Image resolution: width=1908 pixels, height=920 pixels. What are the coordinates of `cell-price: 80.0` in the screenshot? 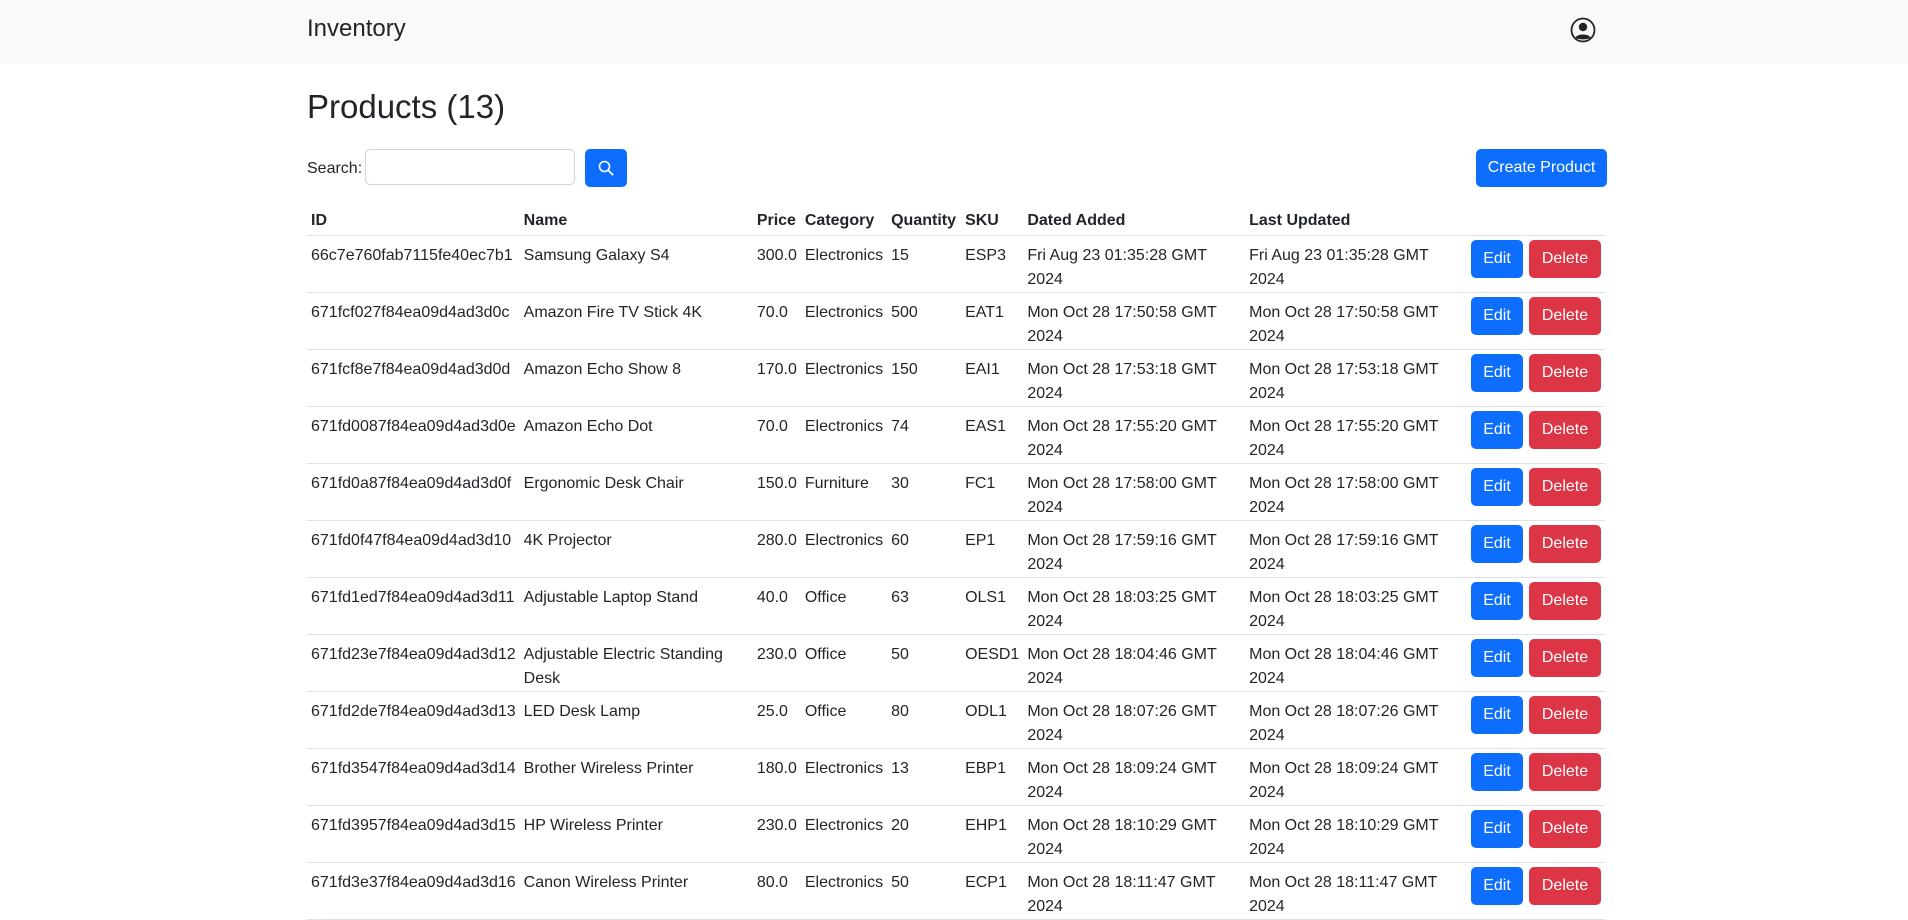 It's located at (776, 891).